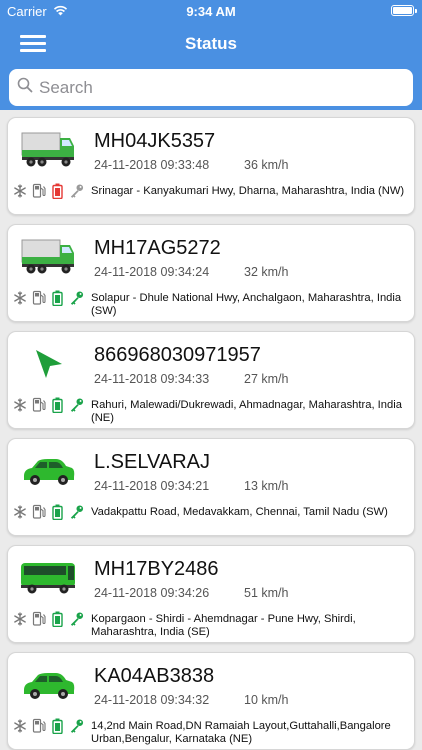 This screenshot has width=422, height=750. Describe the element at coordinates (266, 272) in the screenshot. I see `vehicle-speed: 32 km/h` at that location.